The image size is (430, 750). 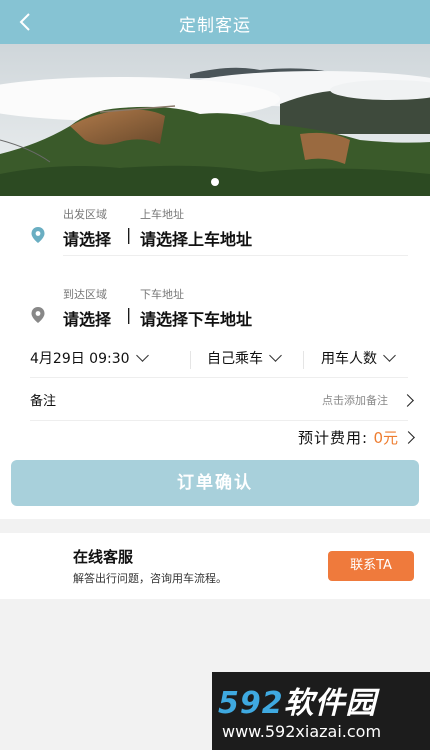 What do you see at coordinates (215, 566) in the screenshot?
I see `online-service-card: 在线客服 解答出行问题，咨询用车流程。 联系TA` at bounding box center [215, 566].